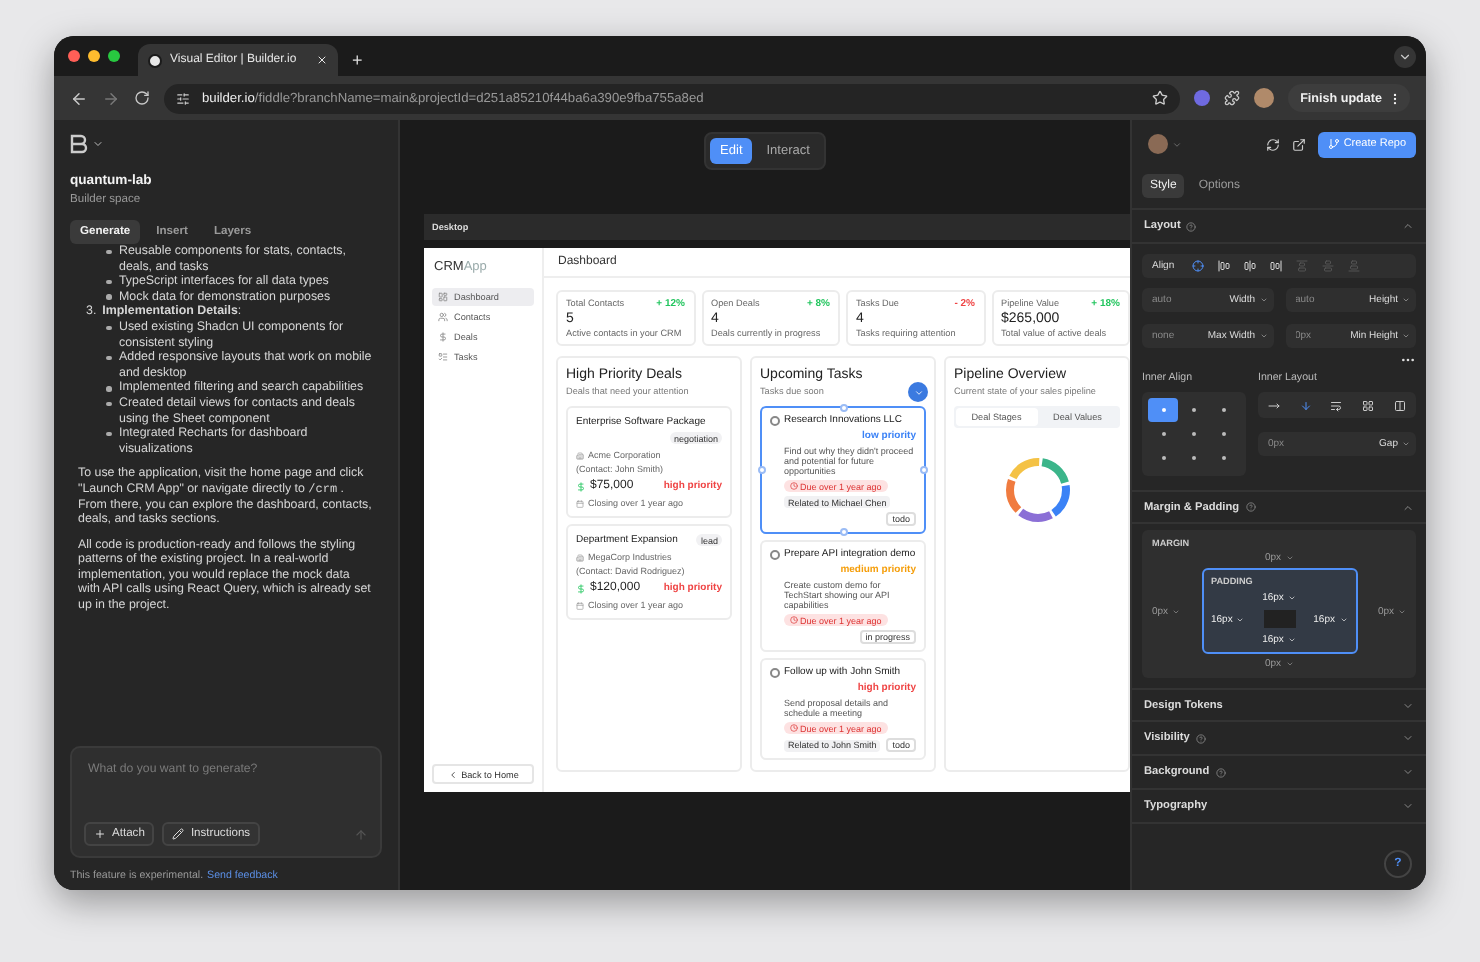  I want to click on tab-menu-button, so click(1405, 56).